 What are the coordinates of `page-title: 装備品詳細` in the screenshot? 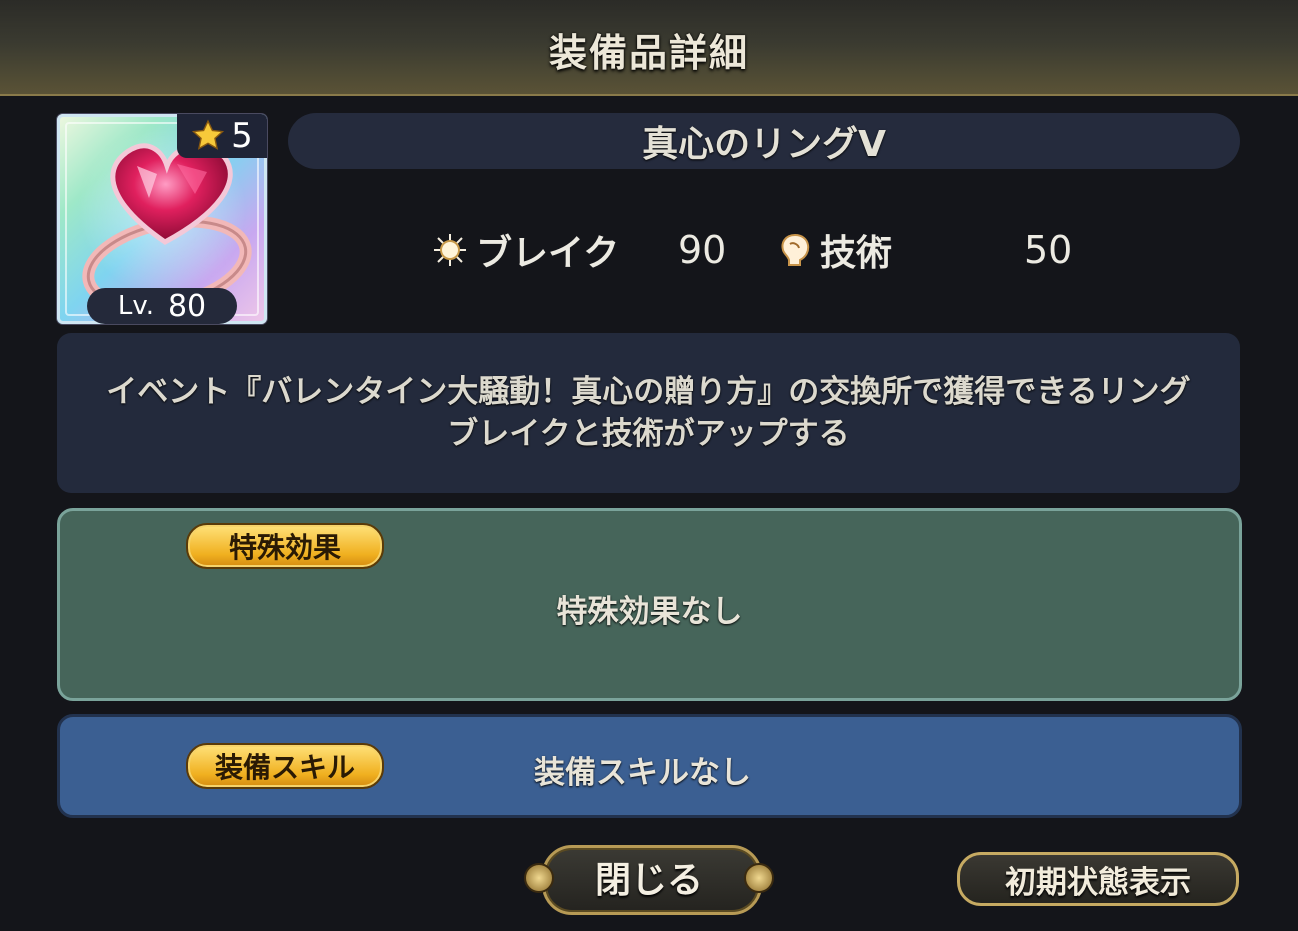 It's located at (648, 52).